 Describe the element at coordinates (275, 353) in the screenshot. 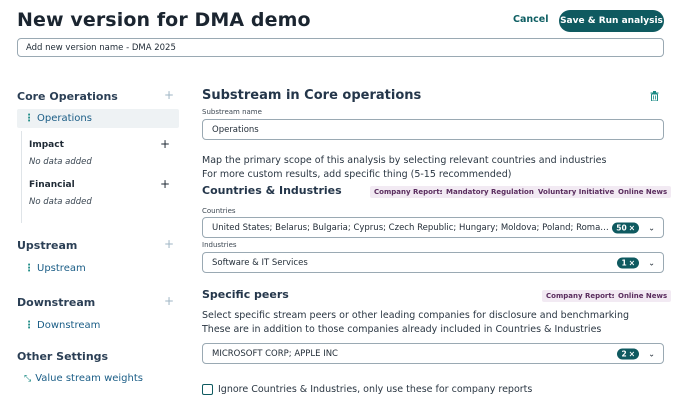

I see `peers-value: MICROSOFT CORP; APPLE INC` at that location.